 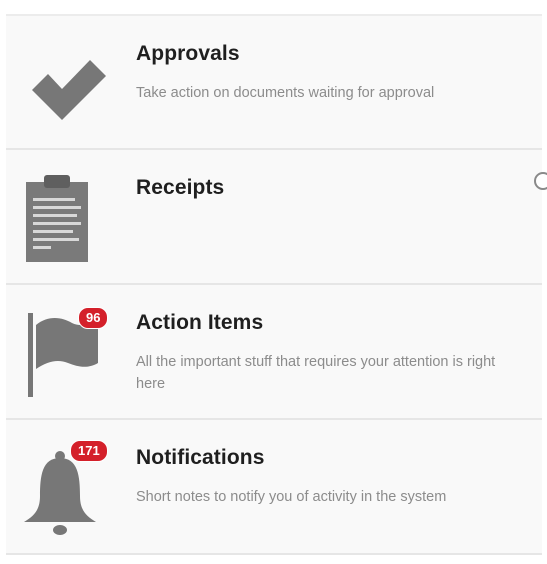 What do you see at coordinates (180, 187) in the screenshot?
I see `item-title: Receipts` at bounding box center [180, 187].